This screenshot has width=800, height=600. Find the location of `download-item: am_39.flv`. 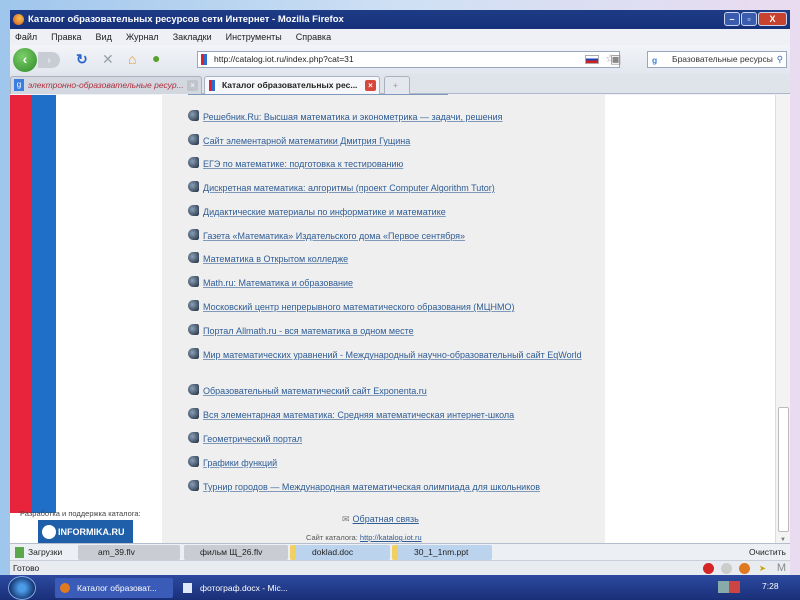

download-item: am_39.flv is located at coordinates (129, 552).